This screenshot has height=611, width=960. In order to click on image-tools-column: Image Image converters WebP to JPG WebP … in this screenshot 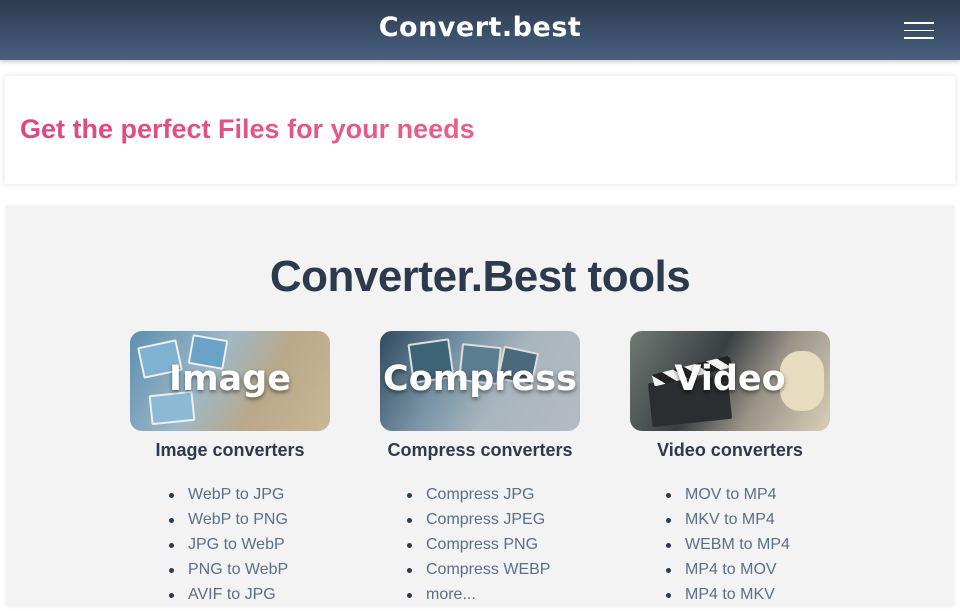, I will do `click(230, 471)`.